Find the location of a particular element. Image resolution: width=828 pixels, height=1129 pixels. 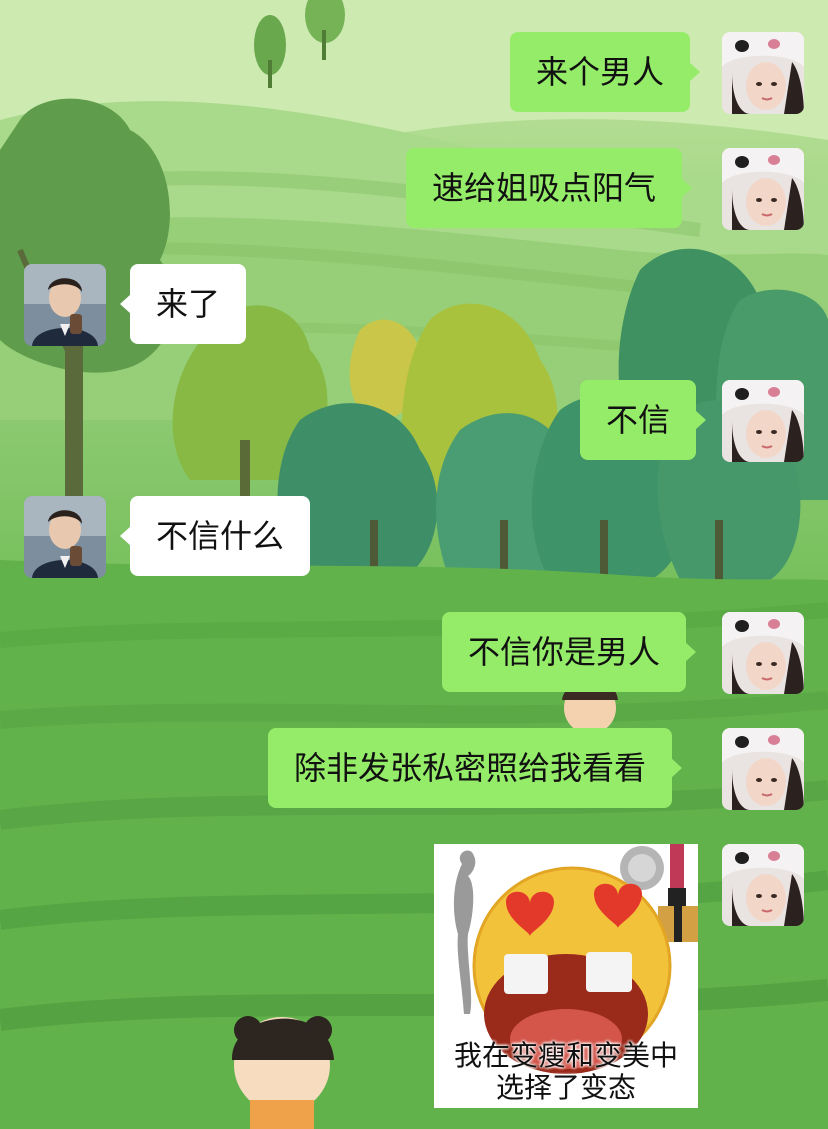

message-bubble-outgoing: 来个男人 is located at coordinates (605, 72).